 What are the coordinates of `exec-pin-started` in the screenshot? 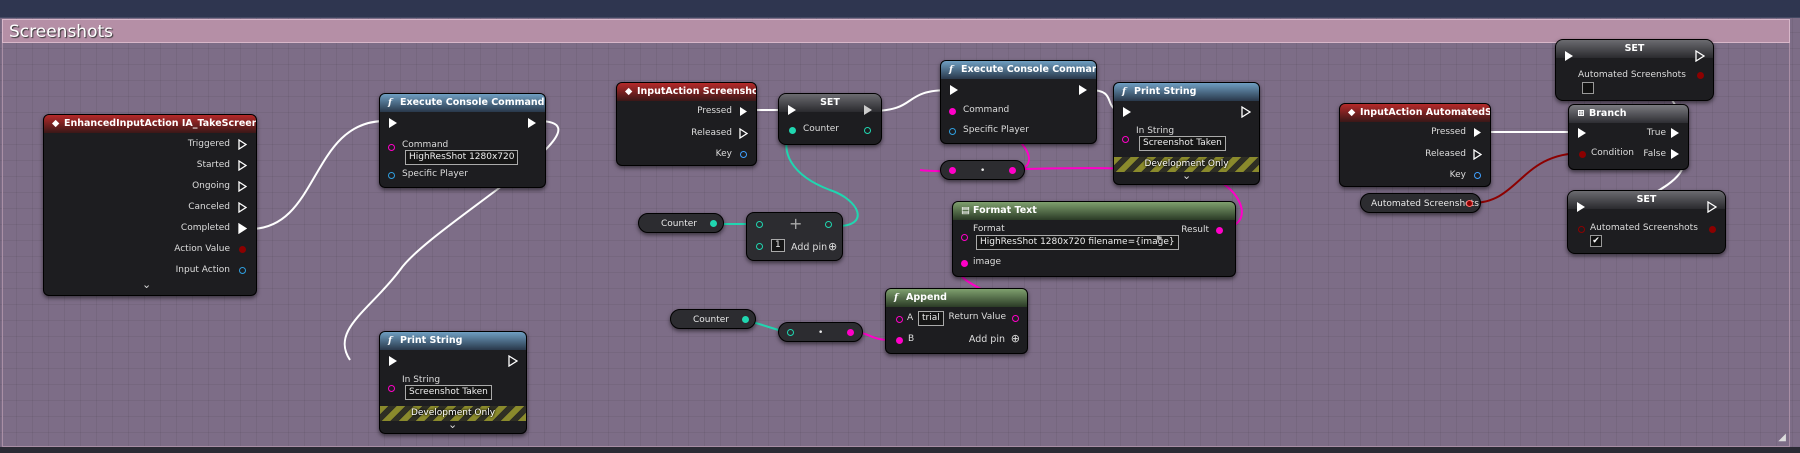 It's located at (242, 165).